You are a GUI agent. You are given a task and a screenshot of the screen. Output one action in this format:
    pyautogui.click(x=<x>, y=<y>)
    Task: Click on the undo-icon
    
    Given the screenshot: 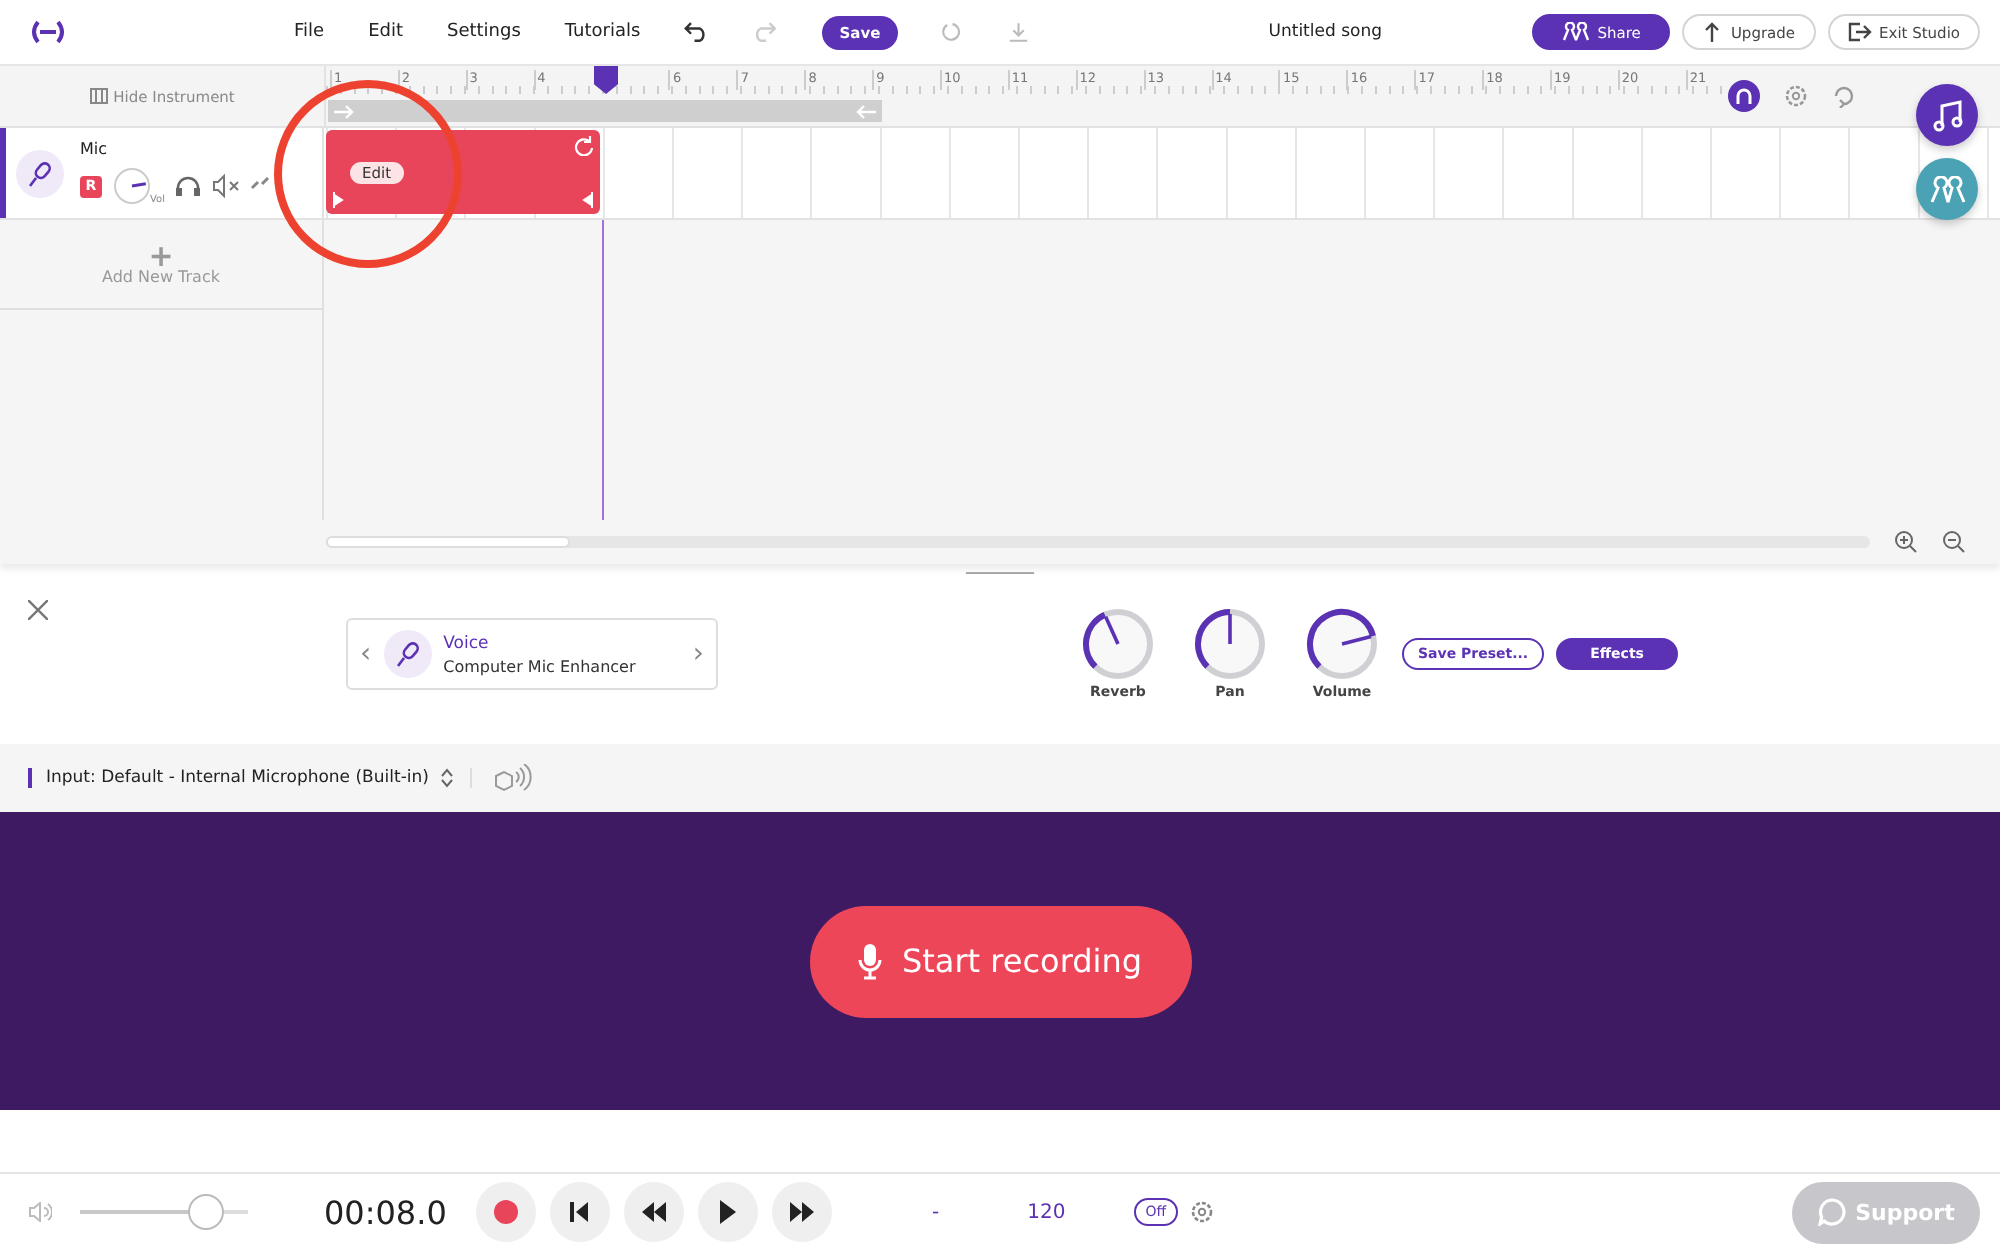 What is the action you would take?
    pyautogui.click(x=696, y=32)
    